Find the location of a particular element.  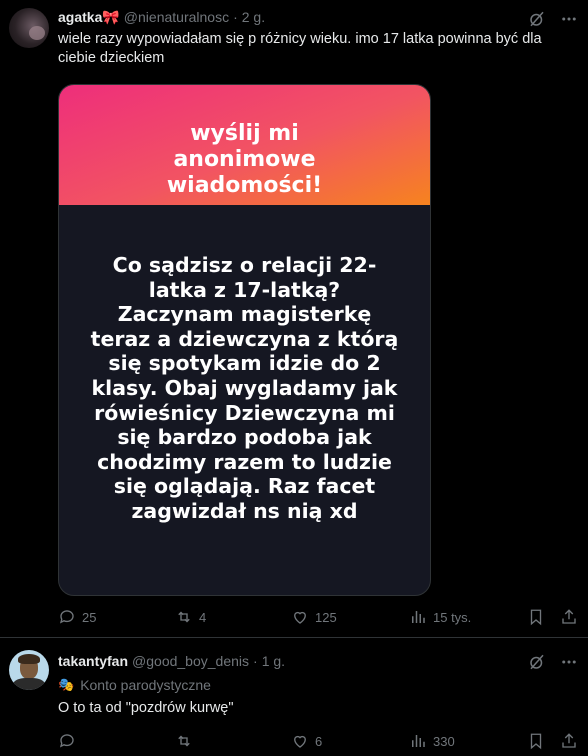

image-header-text: wyślij mi anonimowe wiadomości! is located at coordinates (244, 159).